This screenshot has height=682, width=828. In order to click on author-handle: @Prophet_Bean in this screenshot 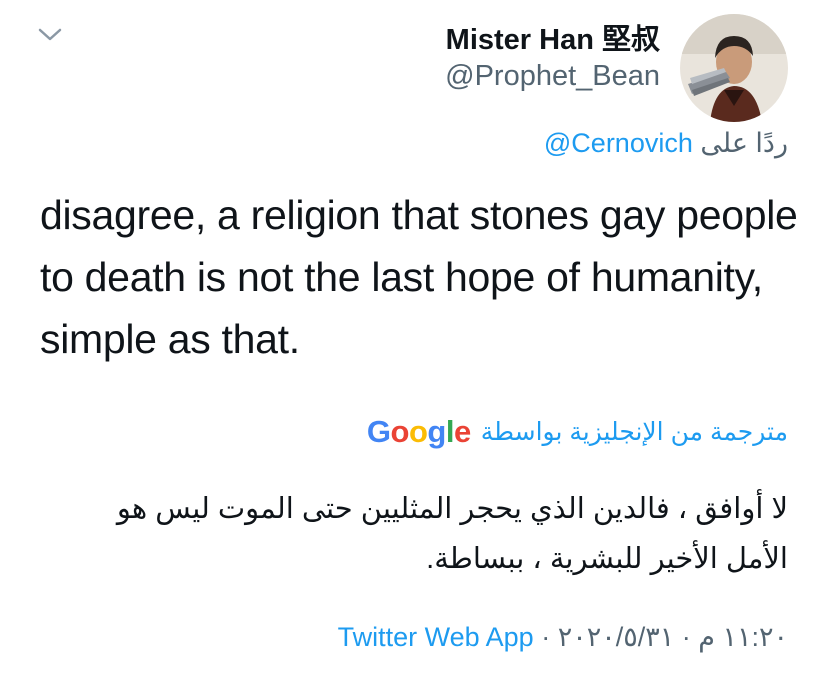, I will do `click(552, 76)`.